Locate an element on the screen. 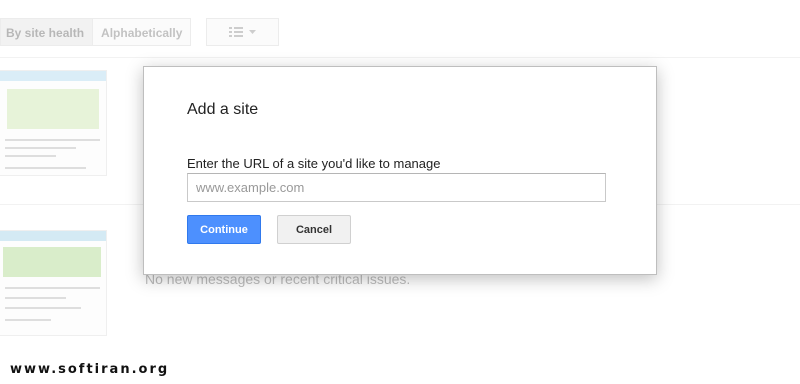 This screenshot has width=800, height=384. view-options-button is located at coordinates (243, 32).